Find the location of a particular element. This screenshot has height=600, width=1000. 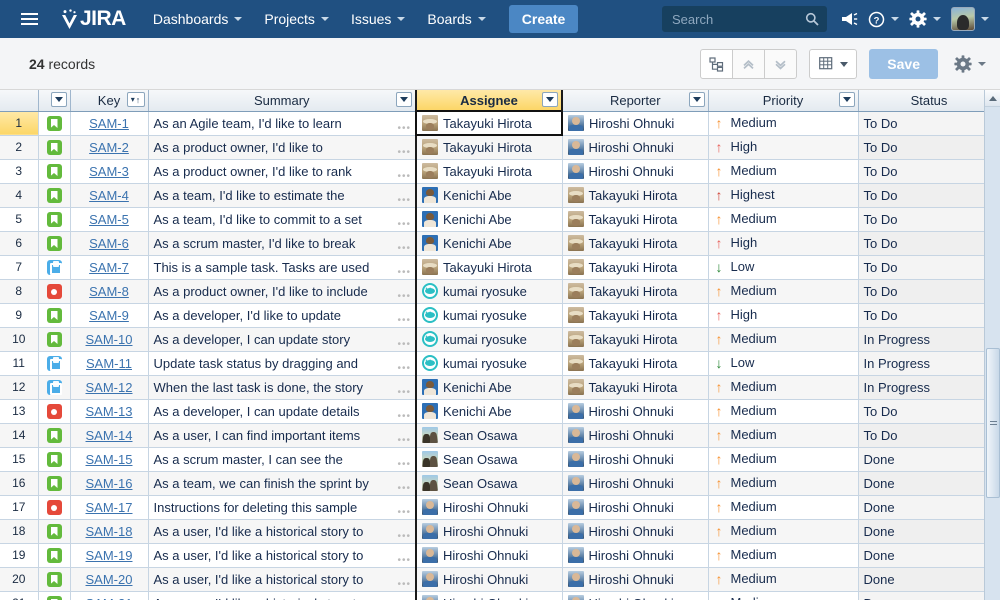

issue-key-cell: SAM-4 is located at coordinates (109, 195).